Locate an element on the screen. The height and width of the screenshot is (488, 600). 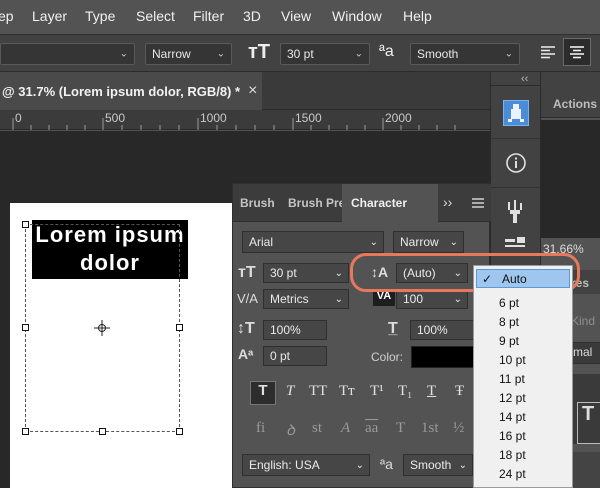
tracking-icon: VA is located at coordinates (384, 298).